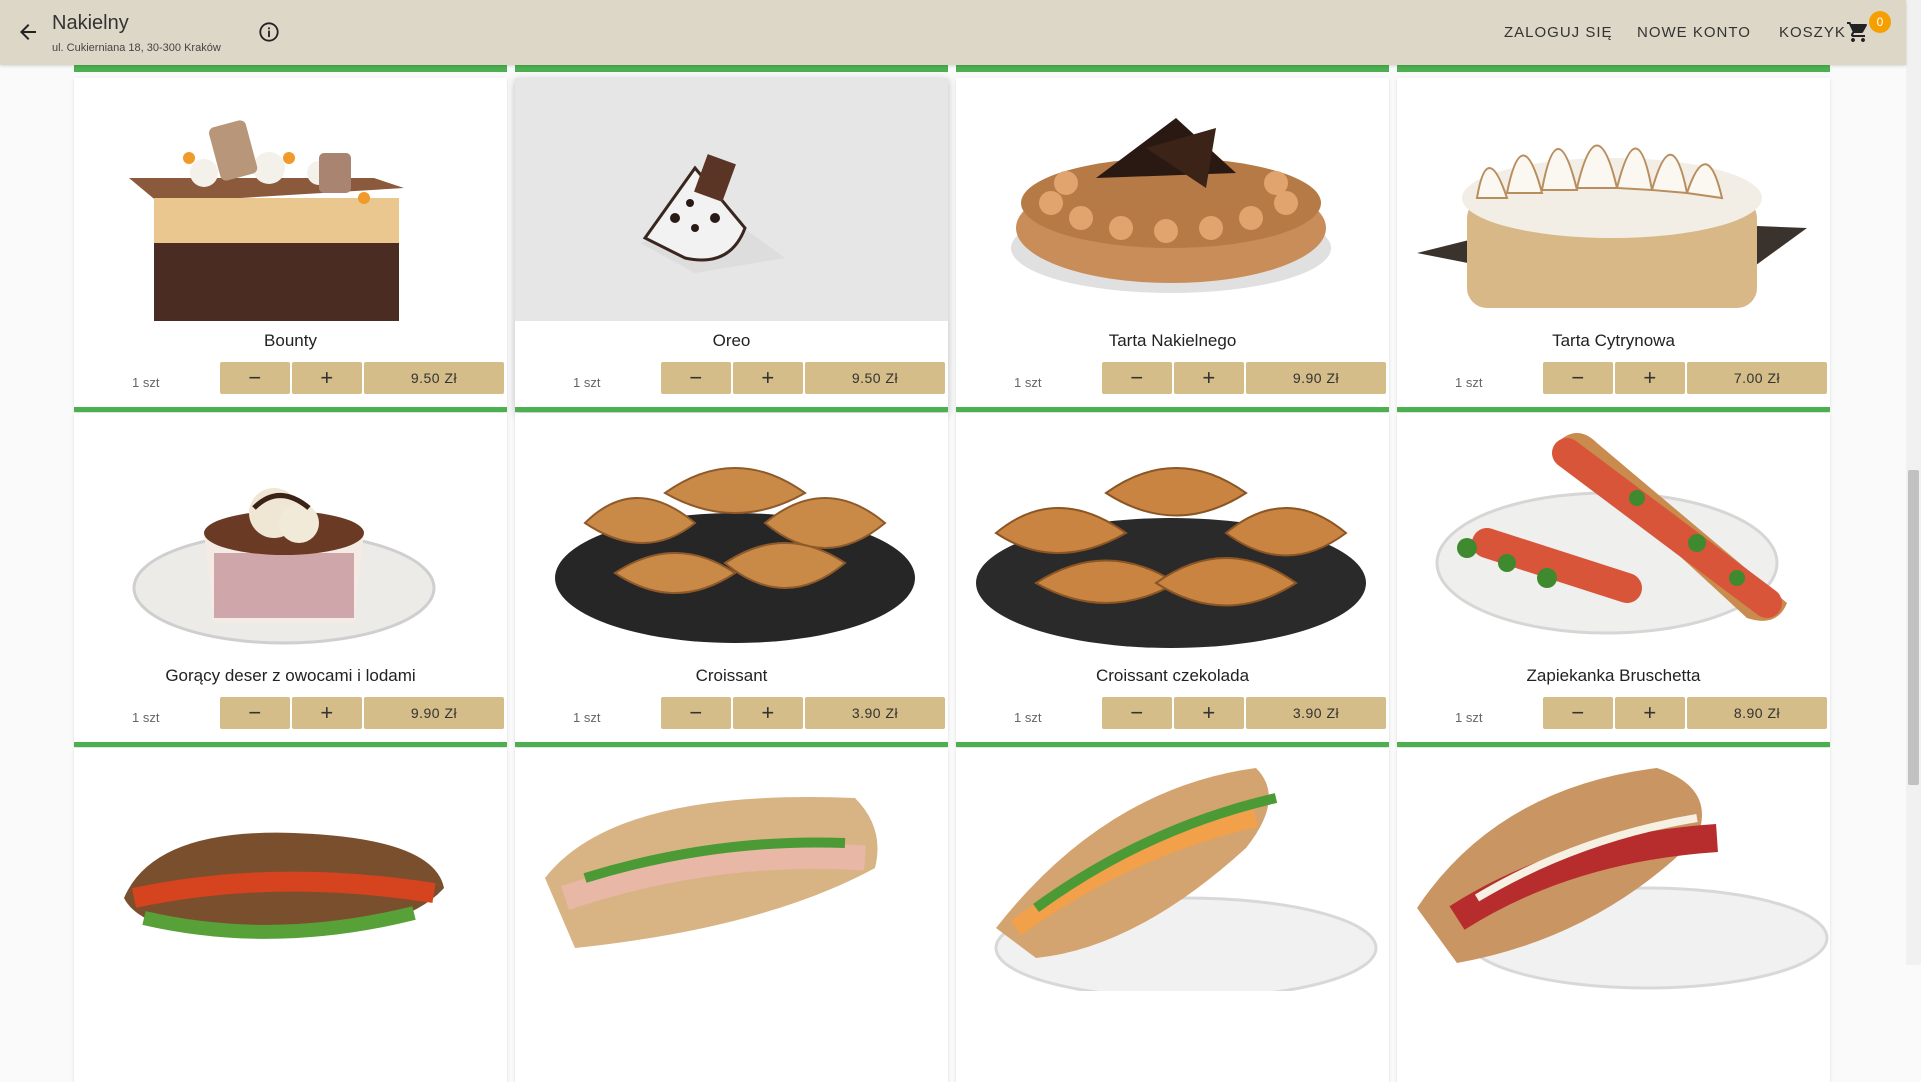 This screenshot has height=1082, width=1921. Describe the element at coordinates (290, 340) in the screenshot. I see `product-name: Bounty` at that location.